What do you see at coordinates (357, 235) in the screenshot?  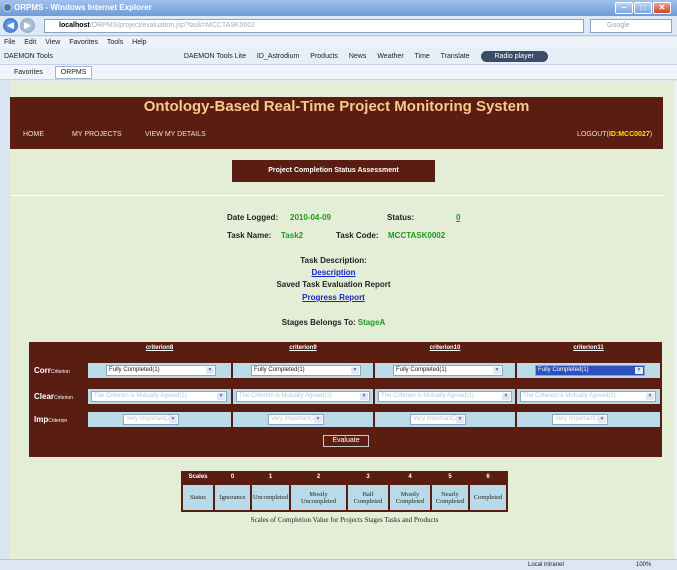 I see `task-code-label: Task Code:` at bounding box center [357, 235].